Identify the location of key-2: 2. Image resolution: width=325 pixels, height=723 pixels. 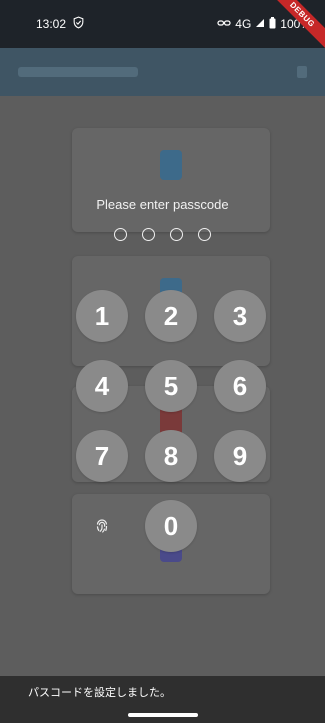
(171, 316).